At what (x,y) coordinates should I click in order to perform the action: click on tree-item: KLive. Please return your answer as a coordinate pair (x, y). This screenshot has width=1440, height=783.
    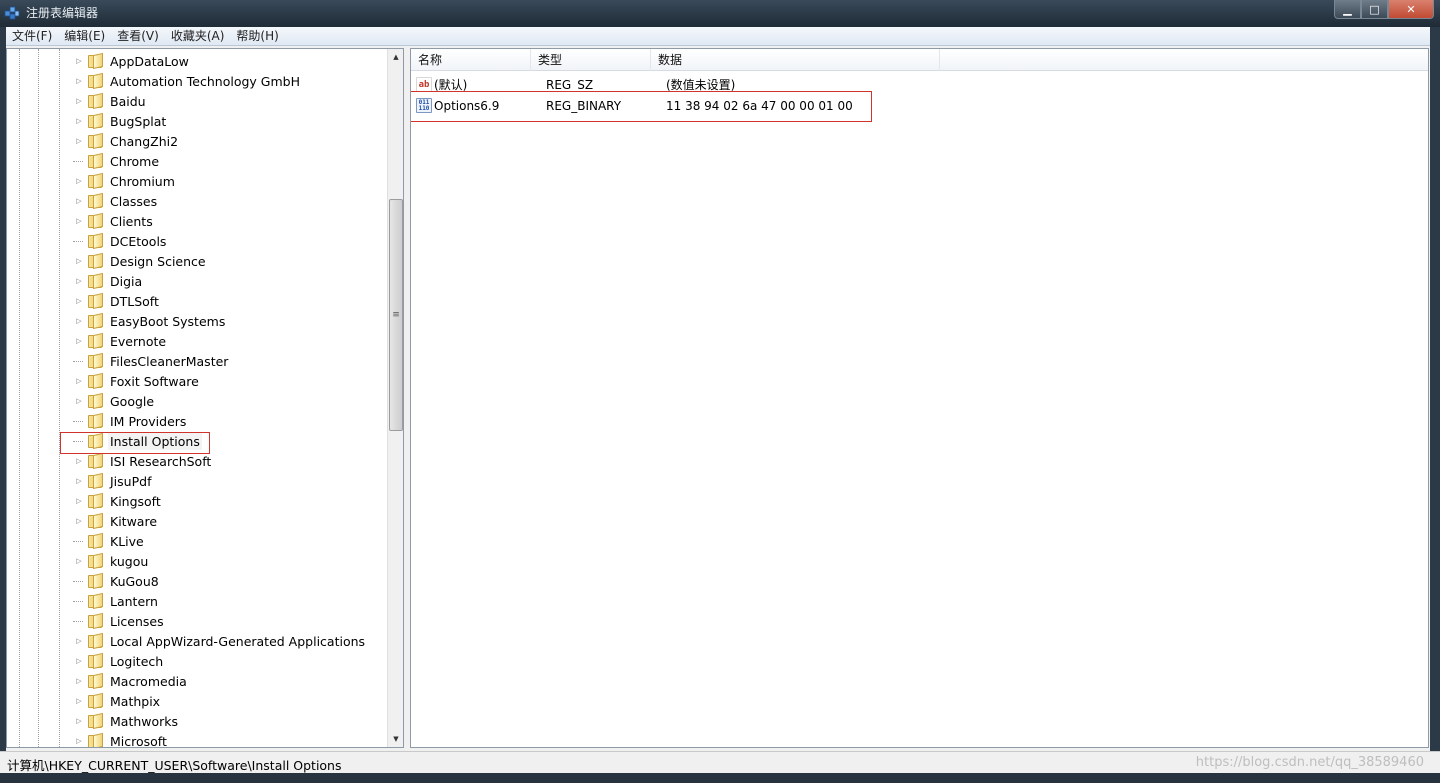
    Looking at the image, I should click on (109, 541).